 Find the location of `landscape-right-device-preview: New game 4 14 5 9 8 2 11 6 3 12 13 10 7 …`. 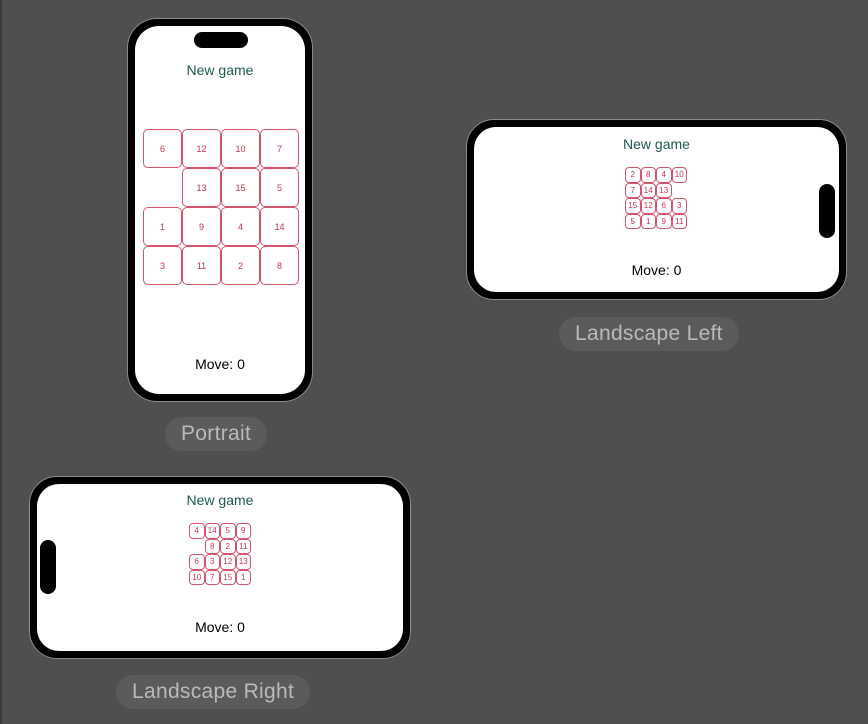

landscape-right-device-preview: New game 4 14 5 9 8 2 11 6 3 12 13 10 7 … is located at coordinates (220, 567).